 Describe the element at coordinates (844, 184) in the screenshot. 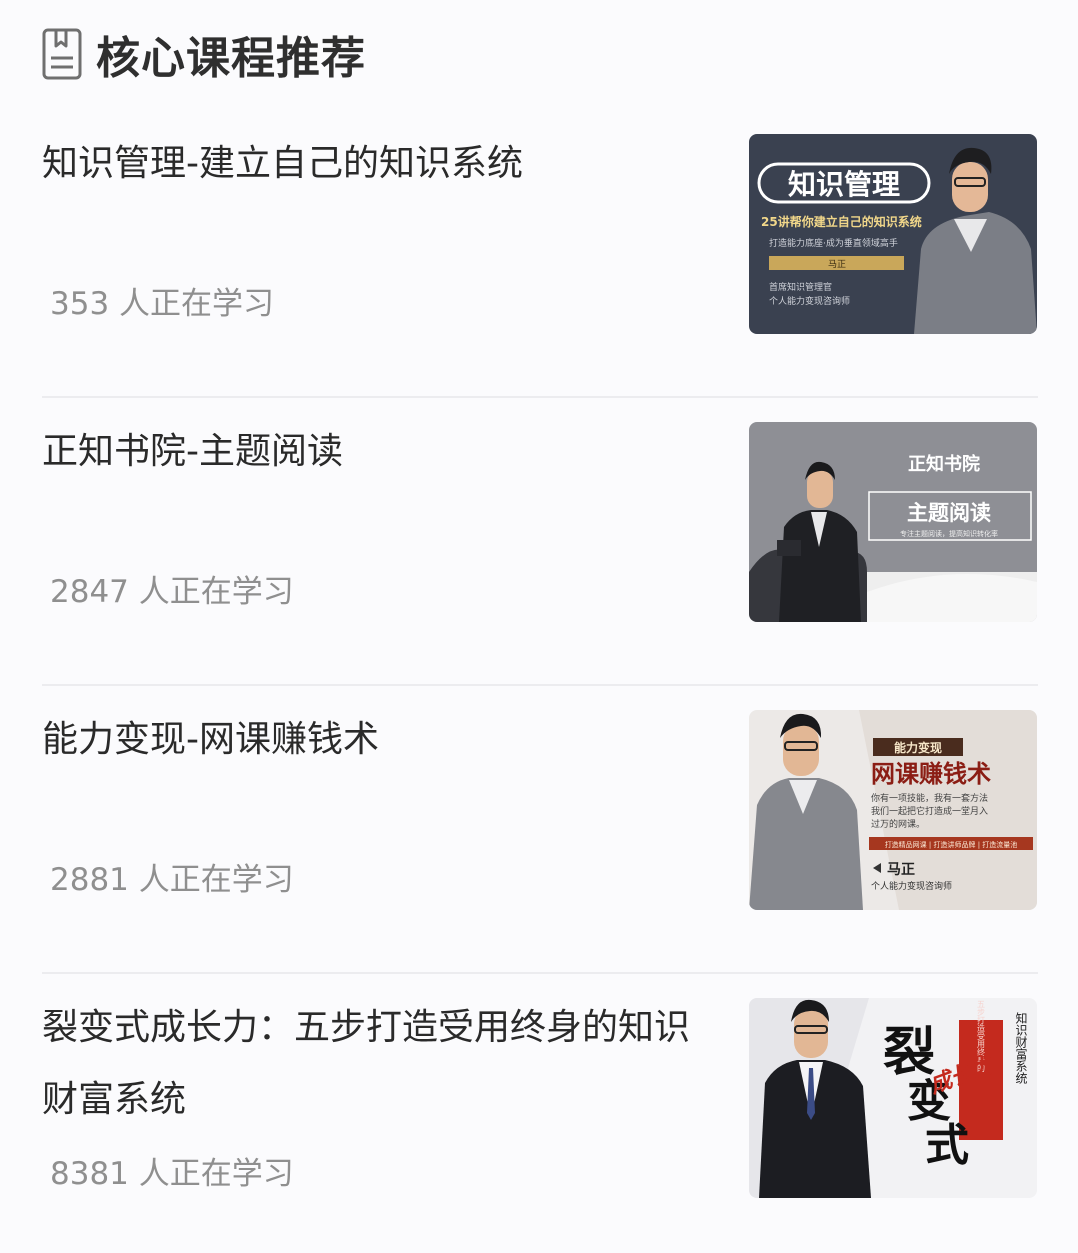

I see `thumb-title: 知识管理` at that location.